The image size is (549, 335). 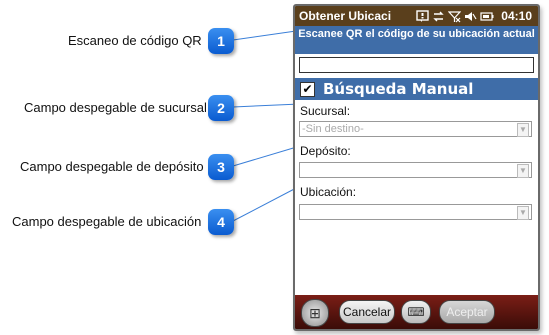 What do you see at coordinates (115, 107) in the screenshot?
I see `callout-label-sucursal: Campo despegable de sucursal` at bounding box center [115, 107].